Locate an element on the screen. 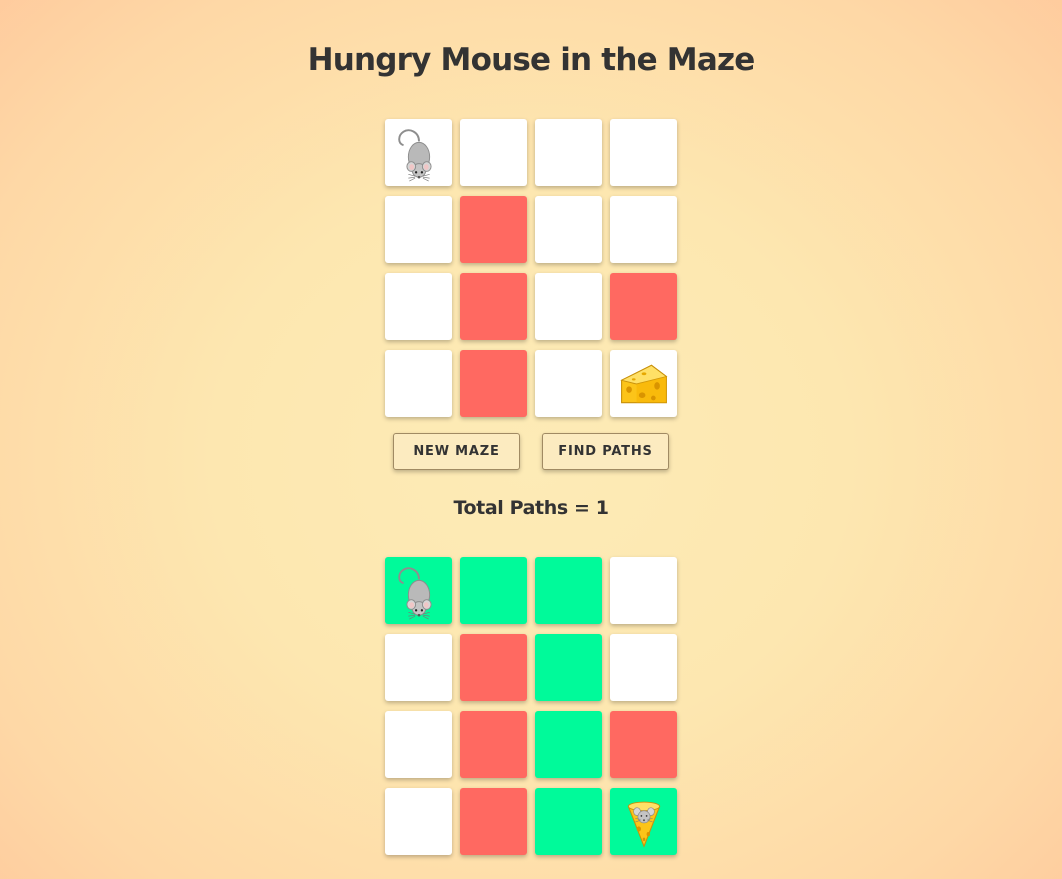 The height and width of the screenshot is (879, 1062). total-paths-label: Total Paths = 1 is located at coordinates (531, 508).